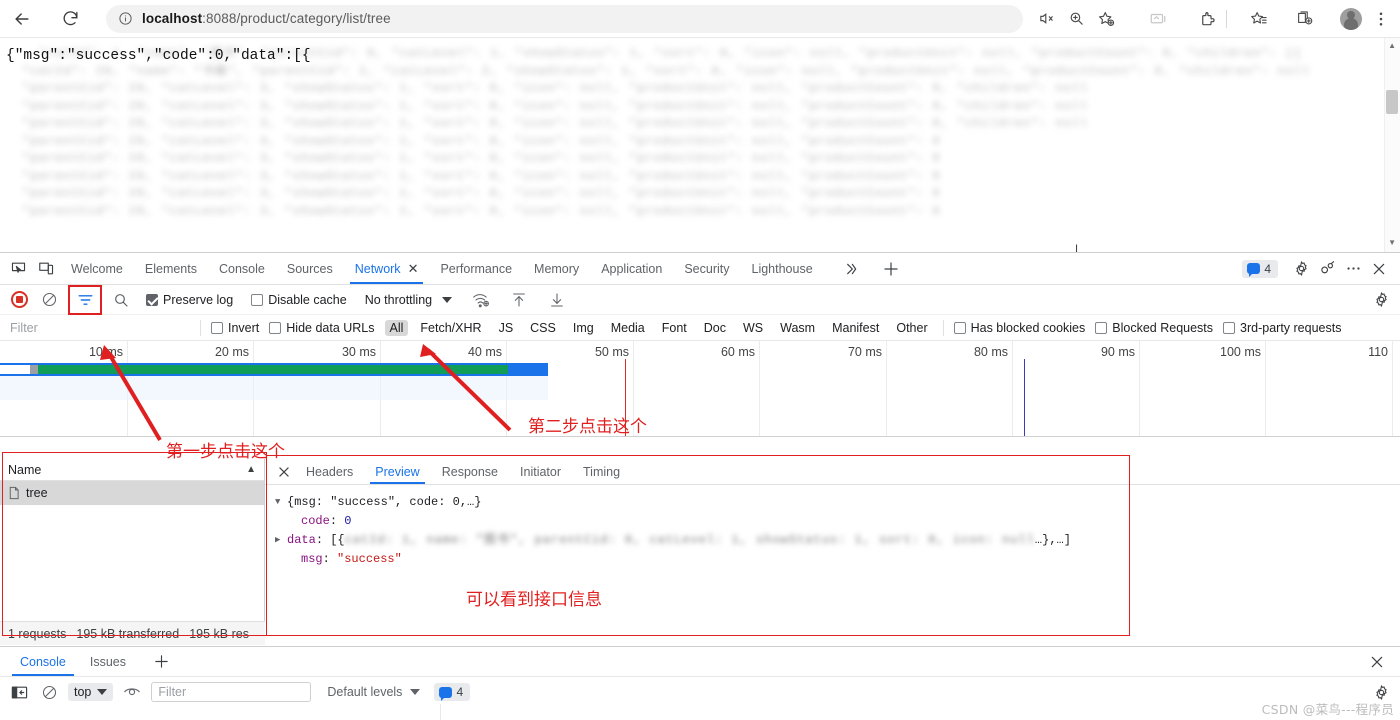 This screenshot has height=720, width=1400. What do you see at coordinates (409, 300) in the screenshot?
I see `throttling-dropdown: No throttling` at bounding box center [409, 300].